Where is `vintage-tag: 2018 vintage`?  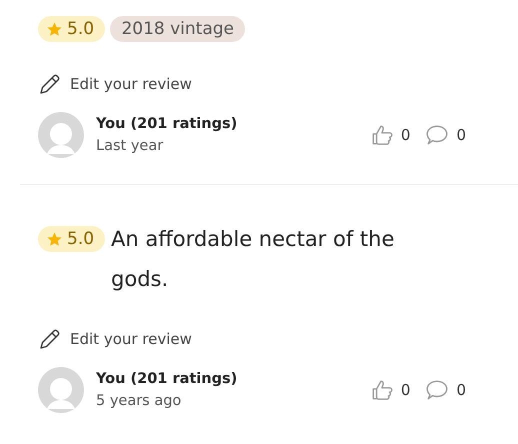
vintage-tag: 2018 vintage is located at coordinates (178, 29).